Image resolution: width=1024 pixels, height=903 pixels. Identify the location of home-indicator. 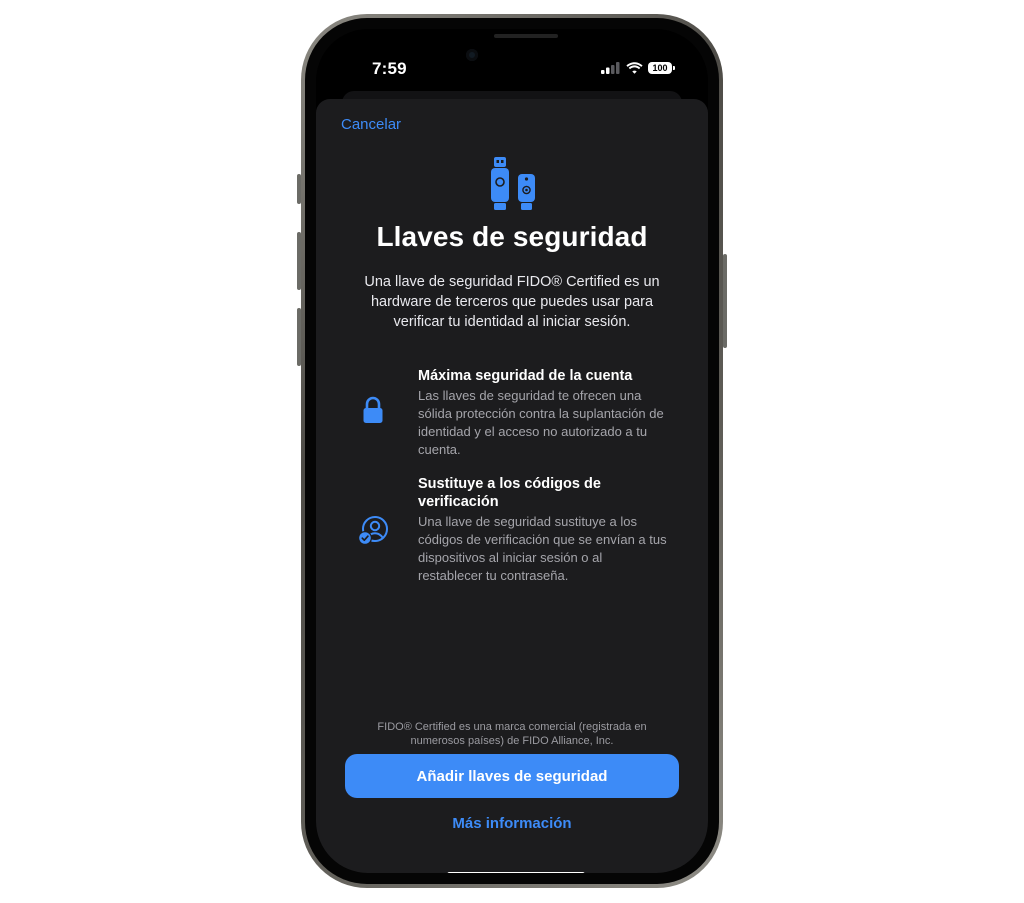
(516, 872).